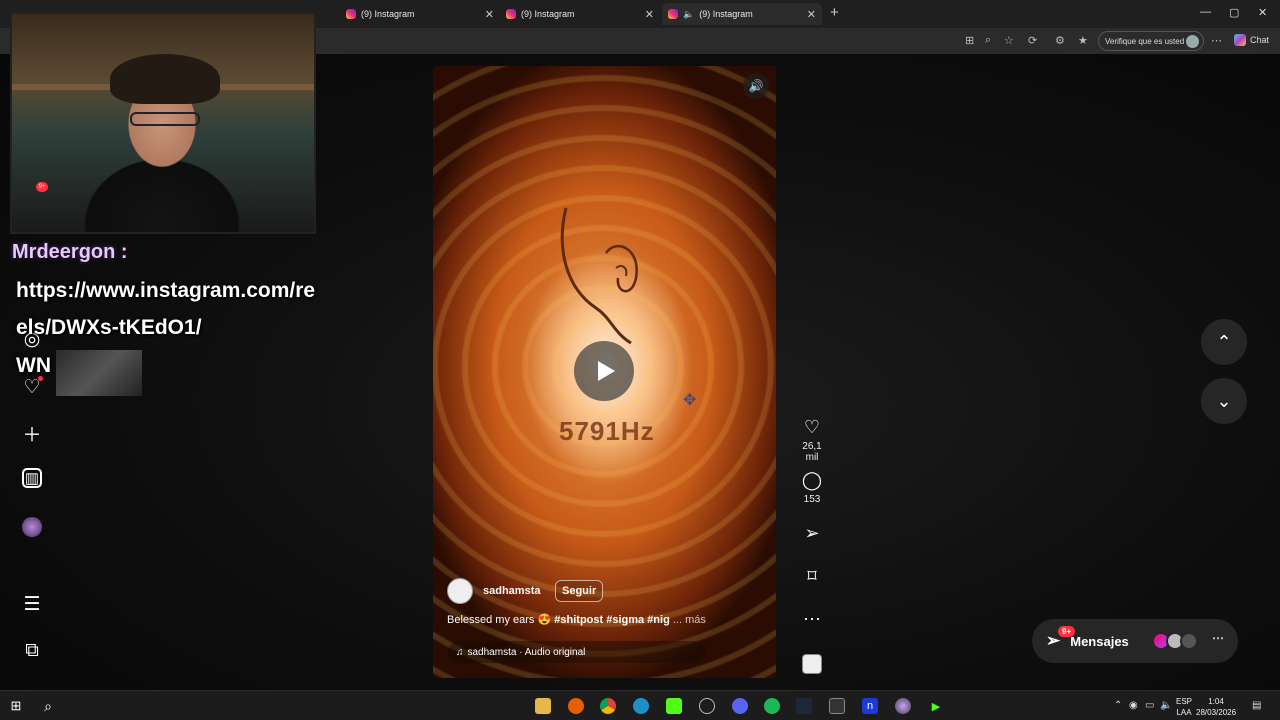  What do you see at coordinates (1118, 705) in the screenshot?
I see `tray-expand-icon: ⌃` at bounding box center [1118, 705].